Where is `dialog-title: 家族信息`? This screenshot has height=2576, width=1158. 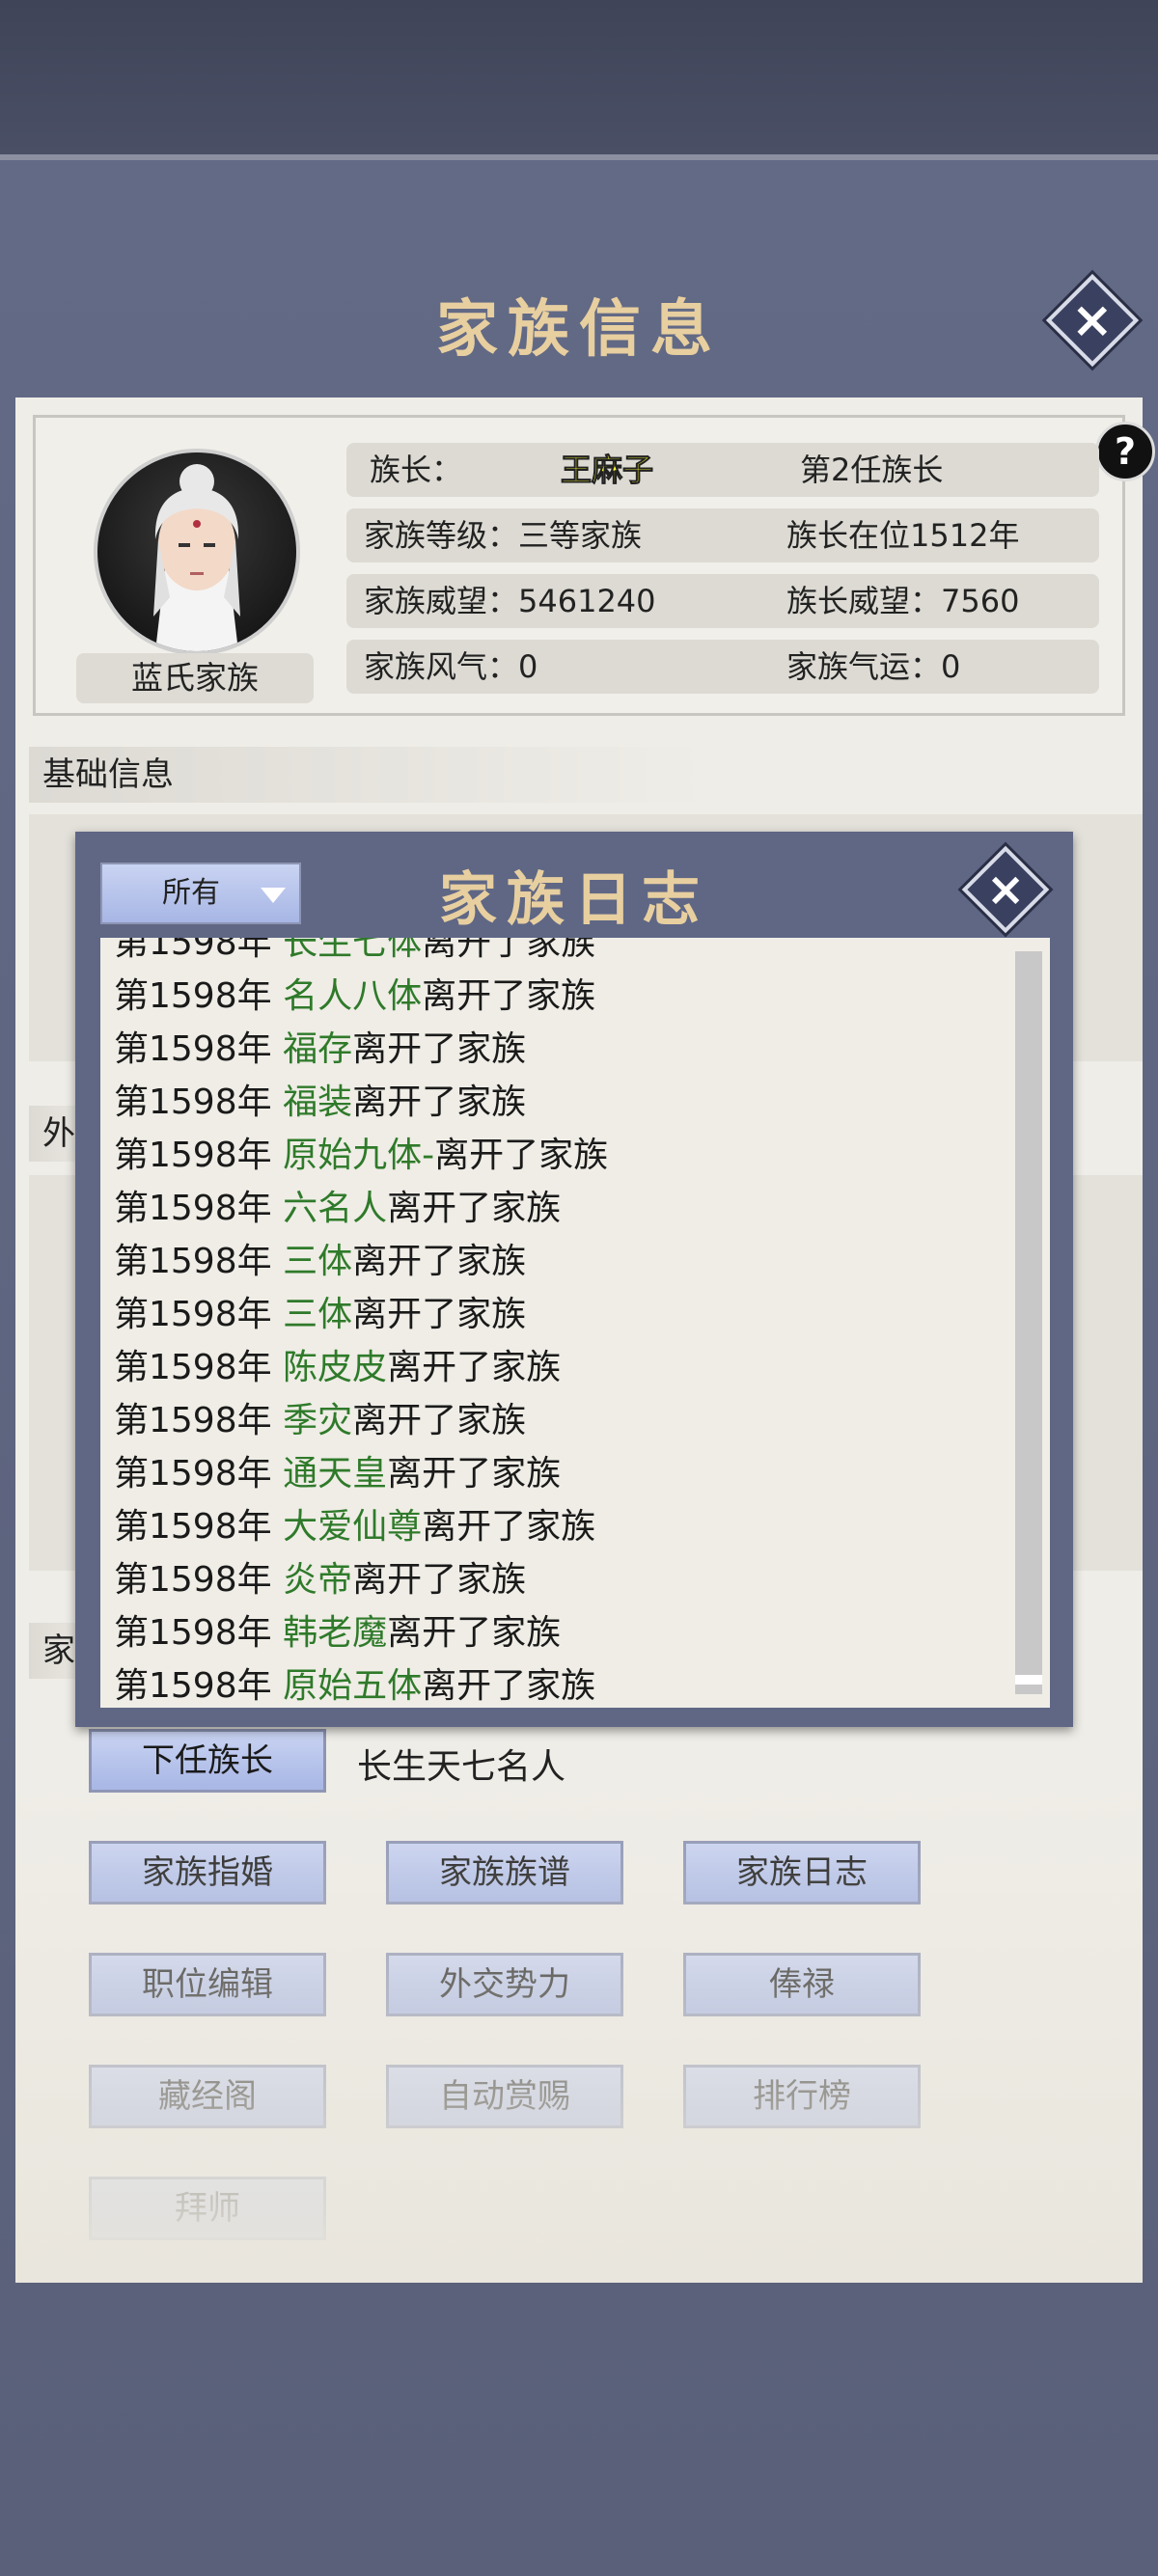 dialog-title: 家族信息 is located at coordinates (579, 330).